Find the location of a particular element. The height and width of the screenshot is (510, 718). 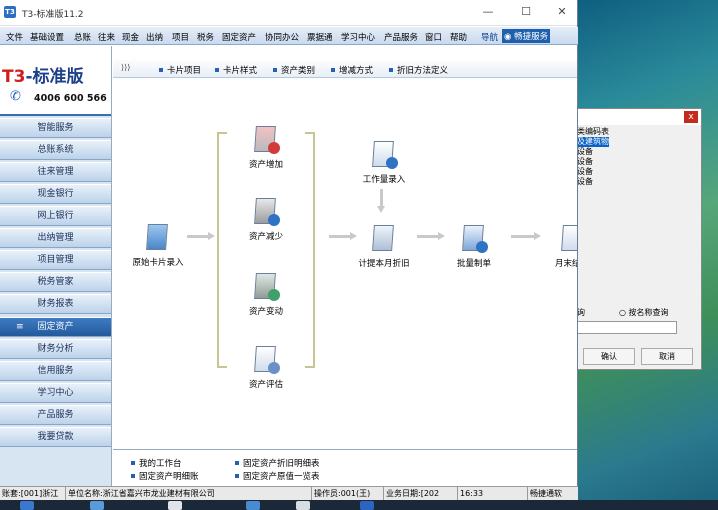

bracket-left is located at coordinates (222, 250).